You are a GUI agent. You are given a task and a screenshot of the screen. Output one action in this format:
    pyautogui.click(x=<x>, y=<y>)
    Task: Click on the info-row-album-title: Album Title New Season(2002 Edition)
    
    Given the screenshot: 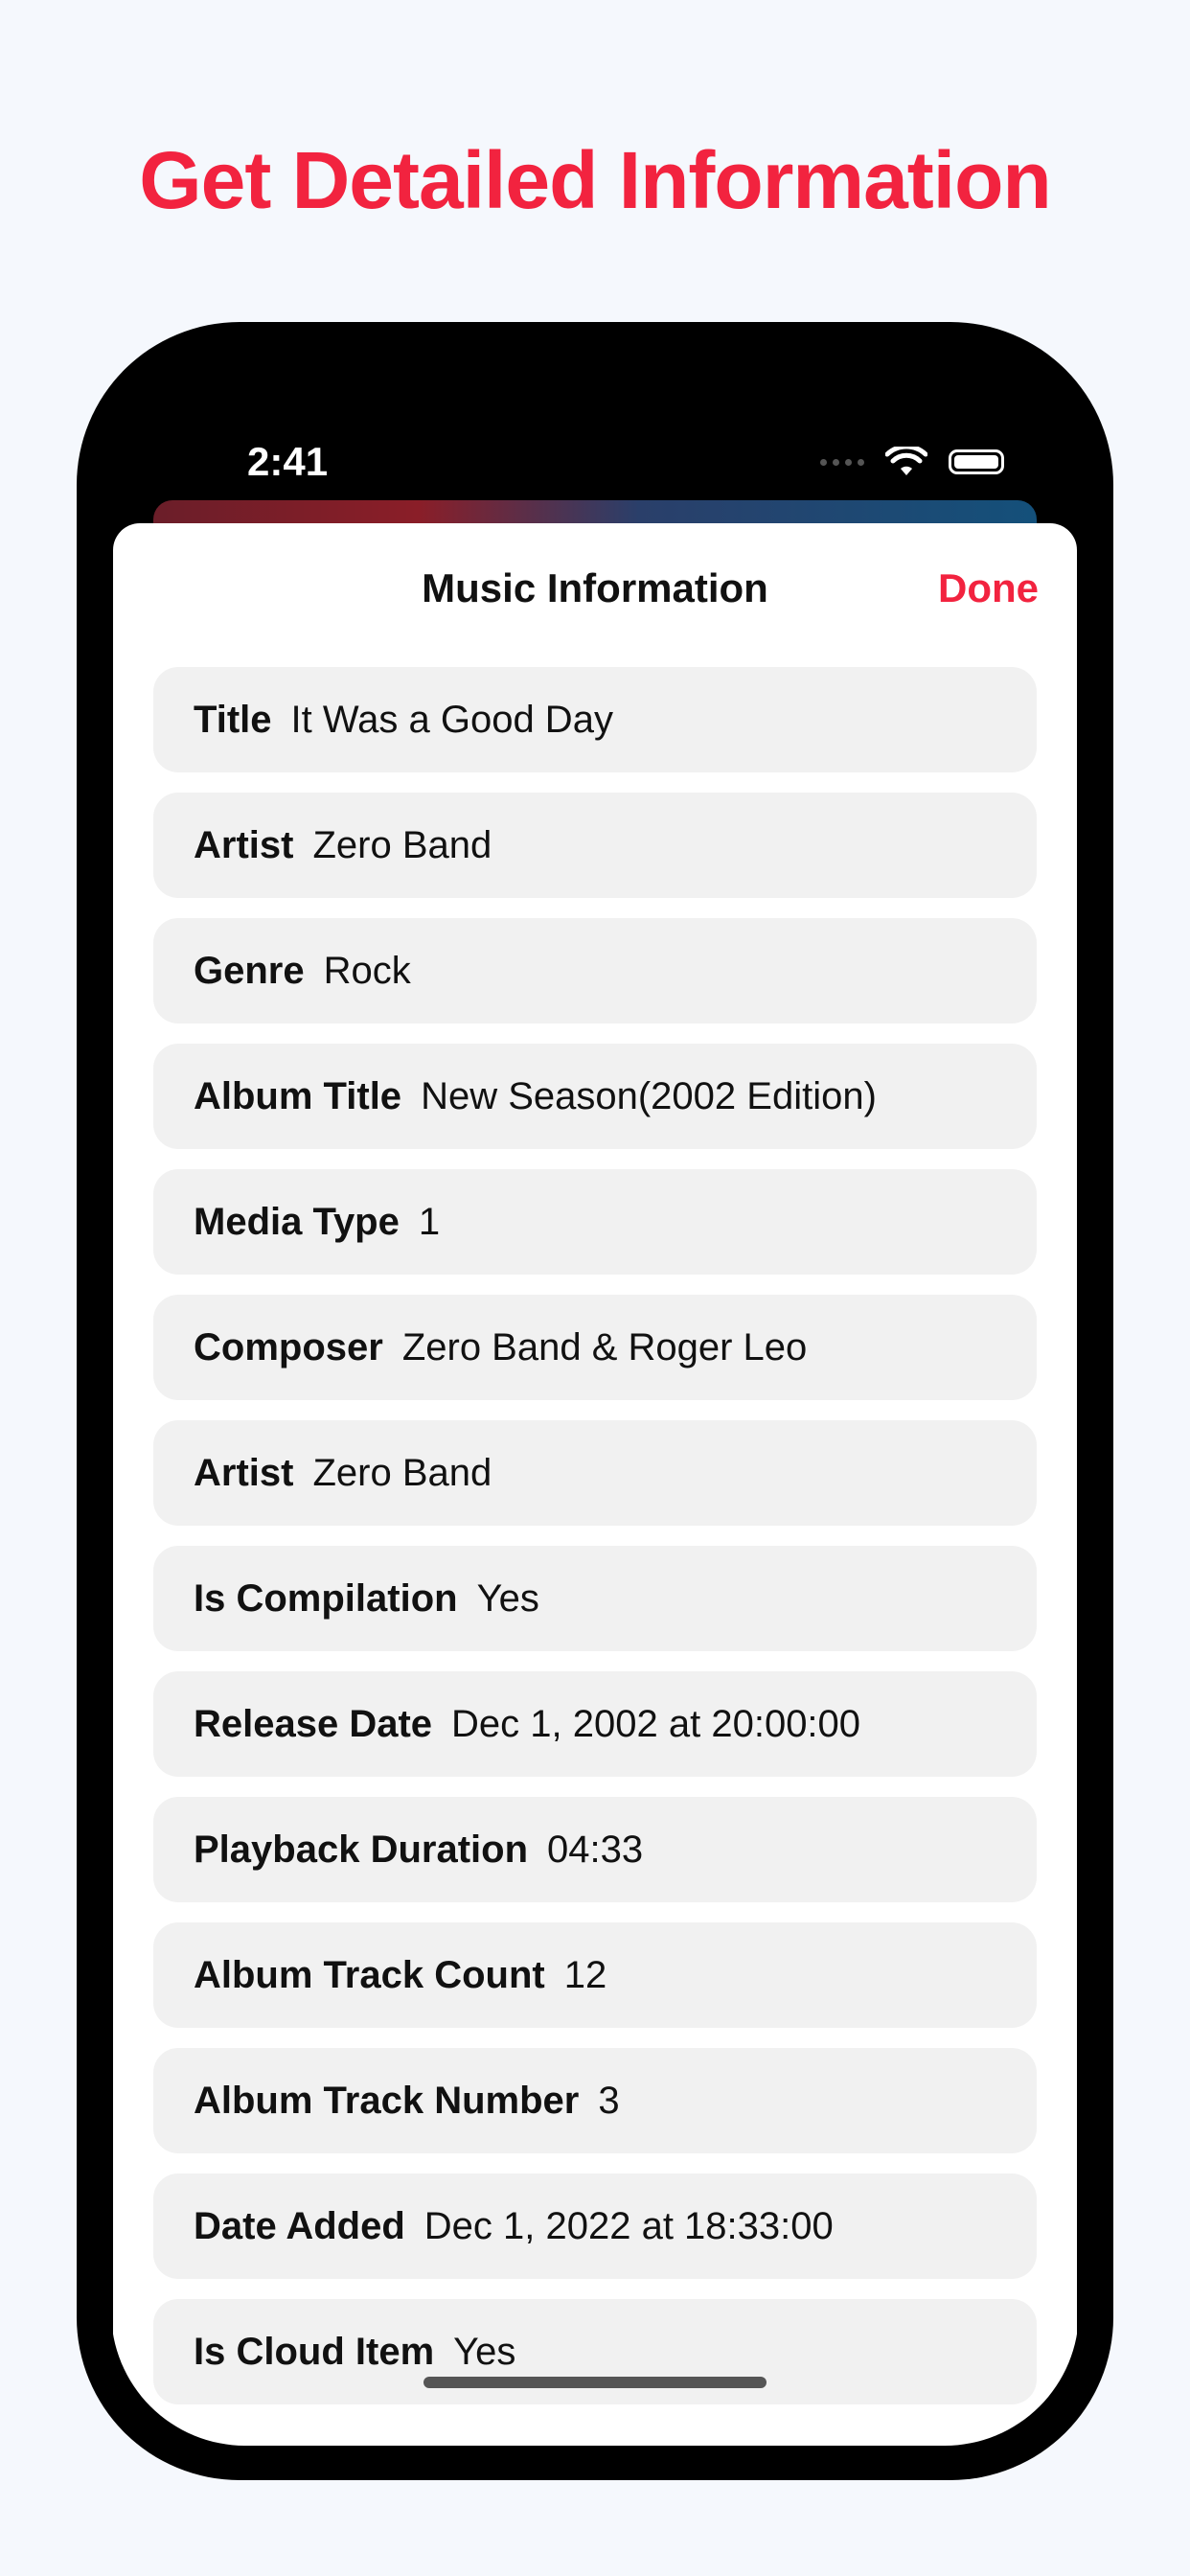 What is the action you would take?
    pyautogui.click(x=595, y=1096)
    